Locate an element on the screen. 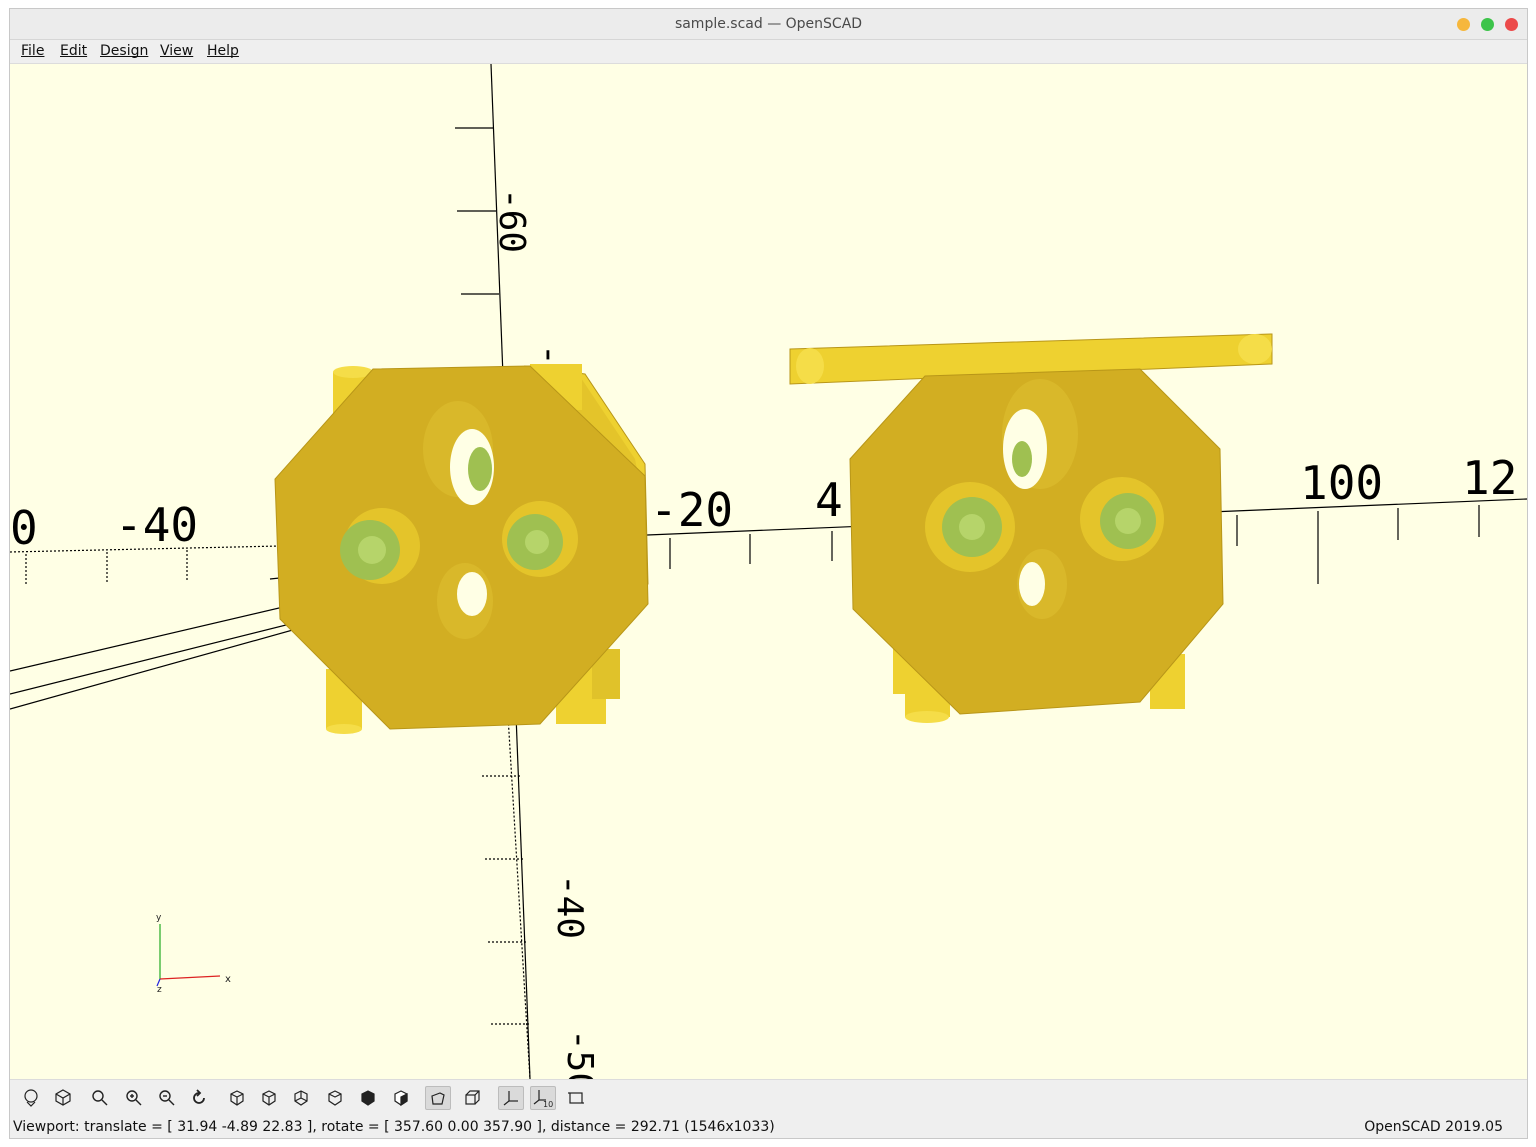 This screenshot has height=1147, width=1536. reset-view-icon is located at coordinates (199, 1098).